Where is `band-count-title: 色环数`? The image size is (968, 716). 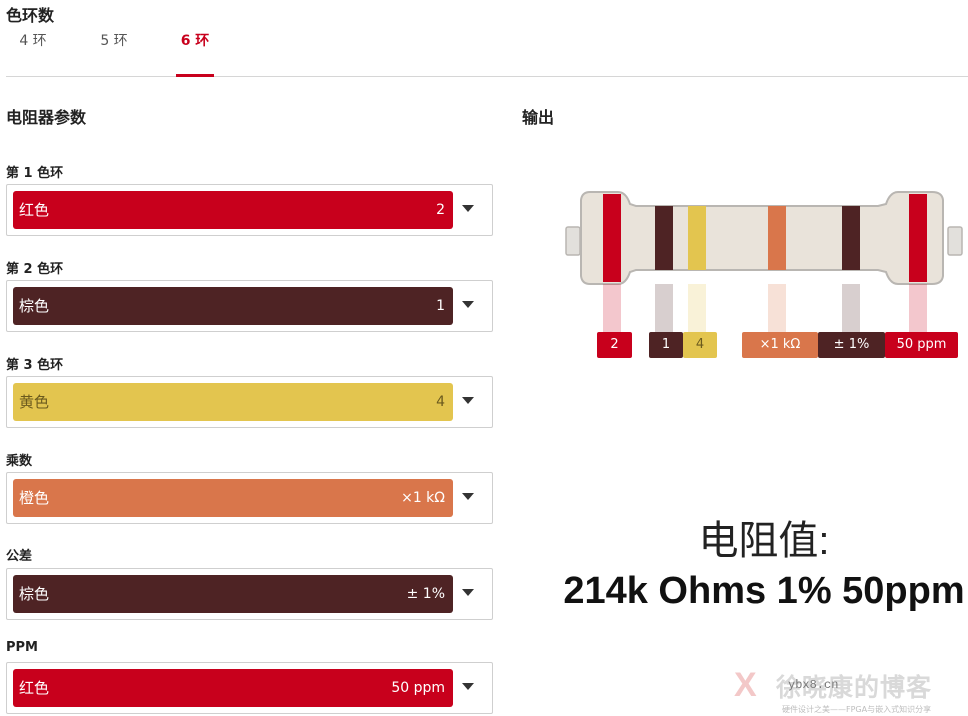
band-count-title: 色环数 is located at coordinates (30, 15).